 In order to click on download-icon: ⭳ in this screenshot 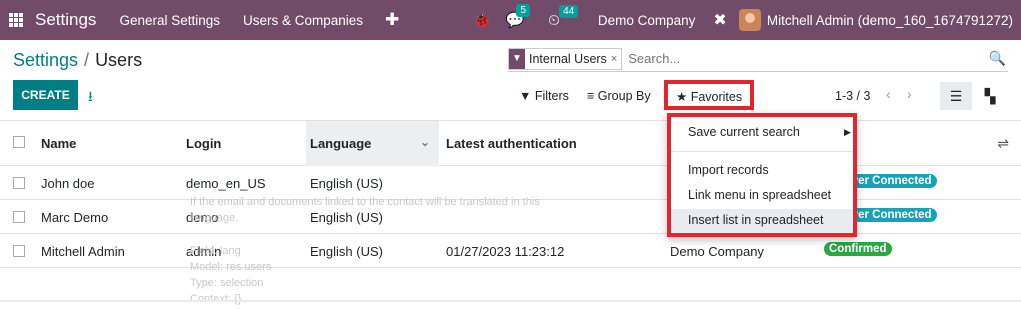, I will do `click(90, 98)`.